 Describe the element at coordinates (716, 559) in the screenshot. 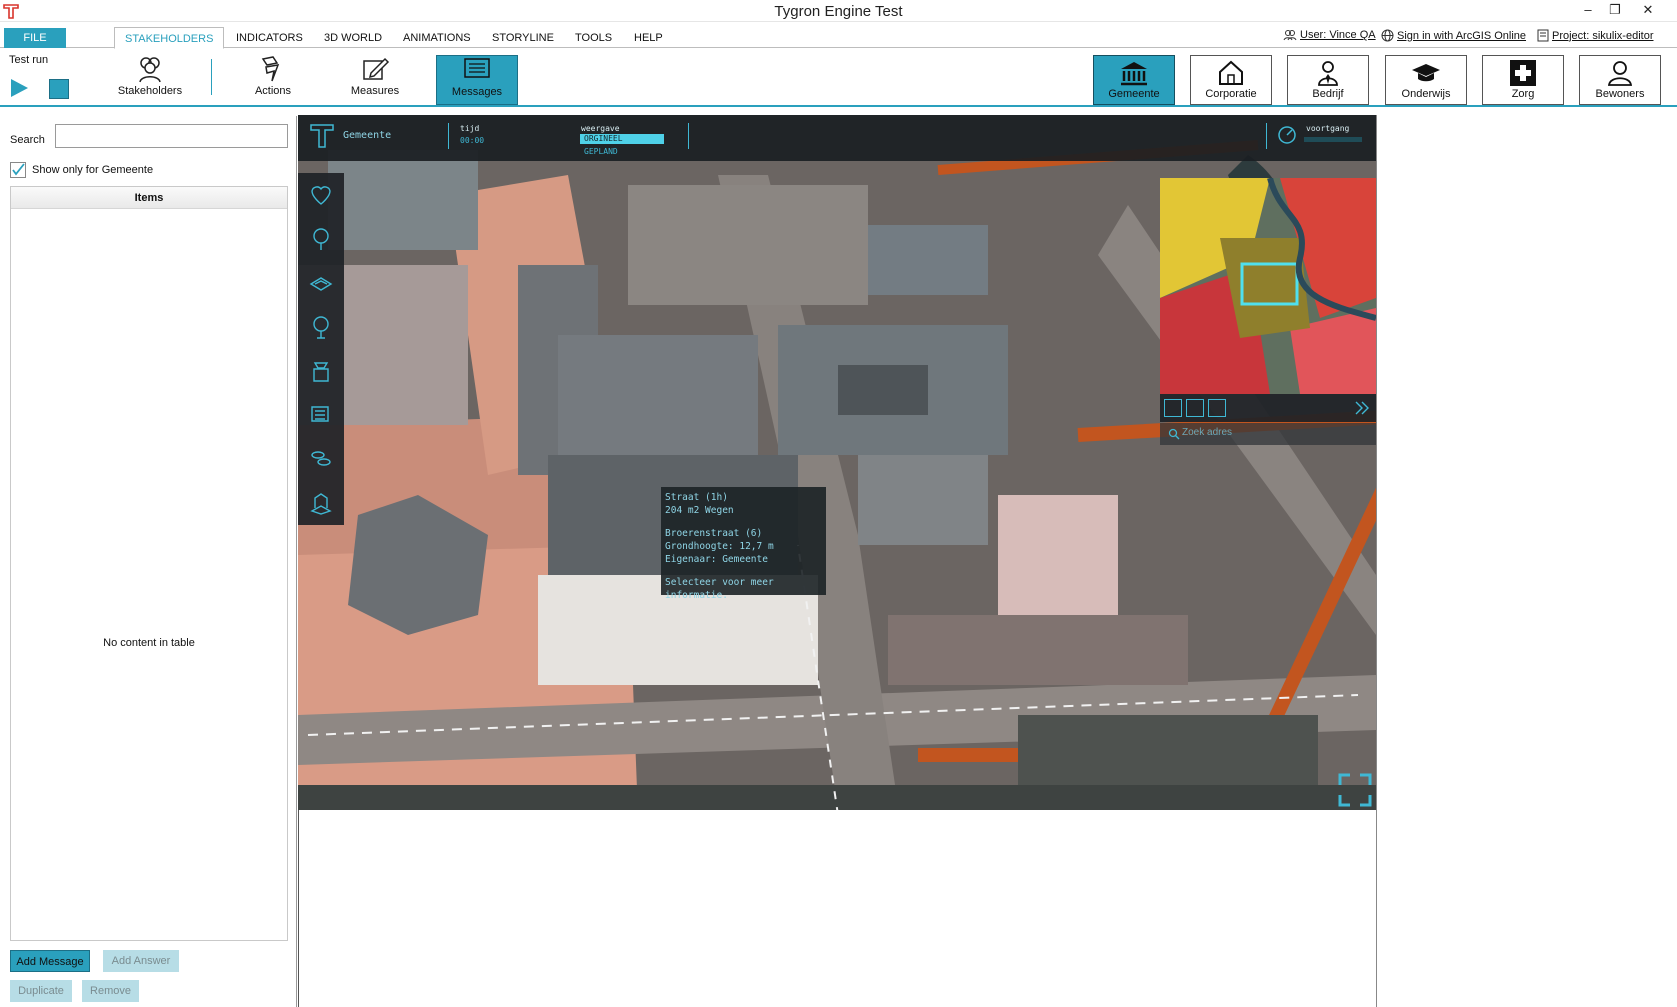

I see `tooltip-line-5: Eigenaar: Gemeente` at that location.